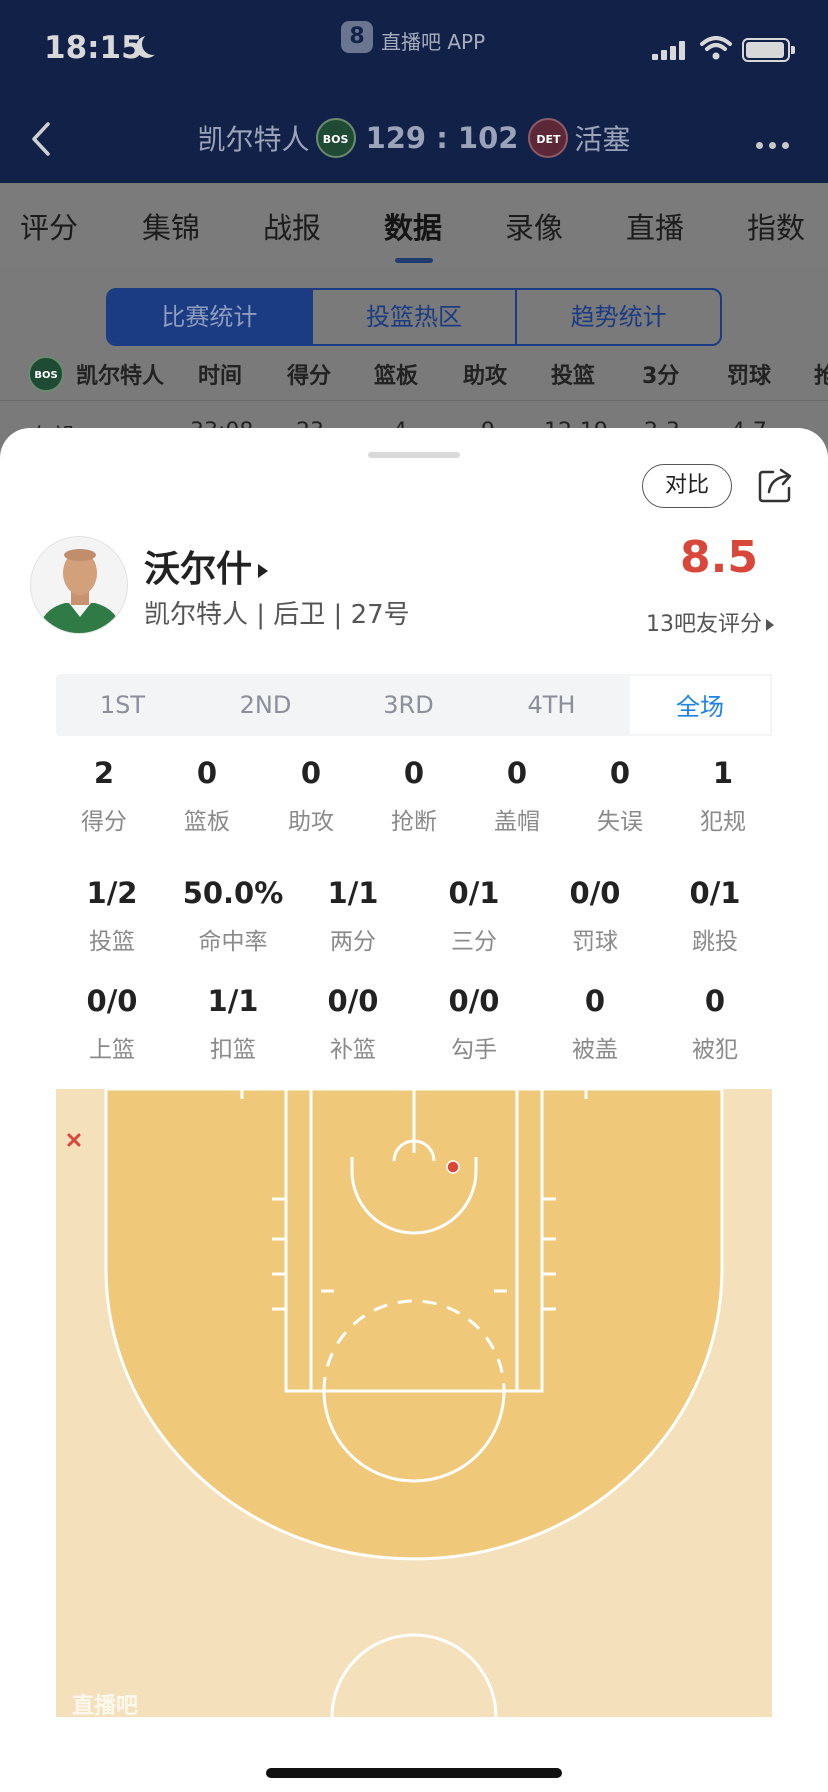 This screenshot has width=828, height=1792. I want to click on col-assists: 助攻, so click(485, 376).